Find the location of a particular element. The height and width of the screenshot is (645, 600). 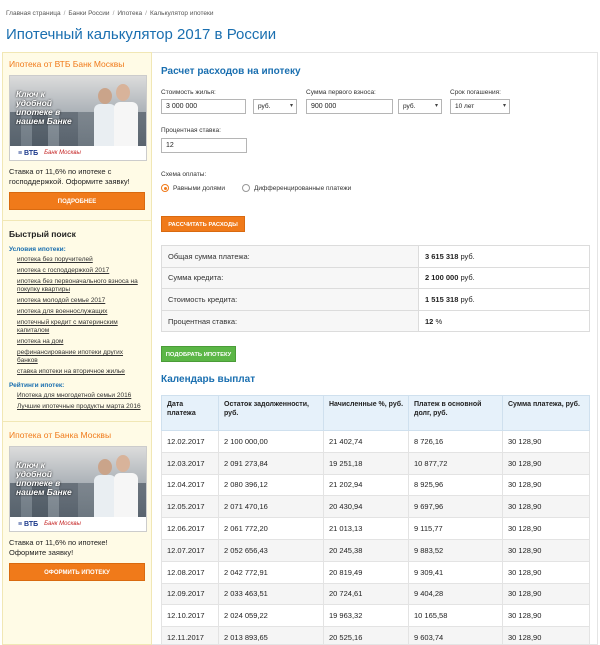

breadcrumb-home: Главная страница is located at coordinates (33, 13).